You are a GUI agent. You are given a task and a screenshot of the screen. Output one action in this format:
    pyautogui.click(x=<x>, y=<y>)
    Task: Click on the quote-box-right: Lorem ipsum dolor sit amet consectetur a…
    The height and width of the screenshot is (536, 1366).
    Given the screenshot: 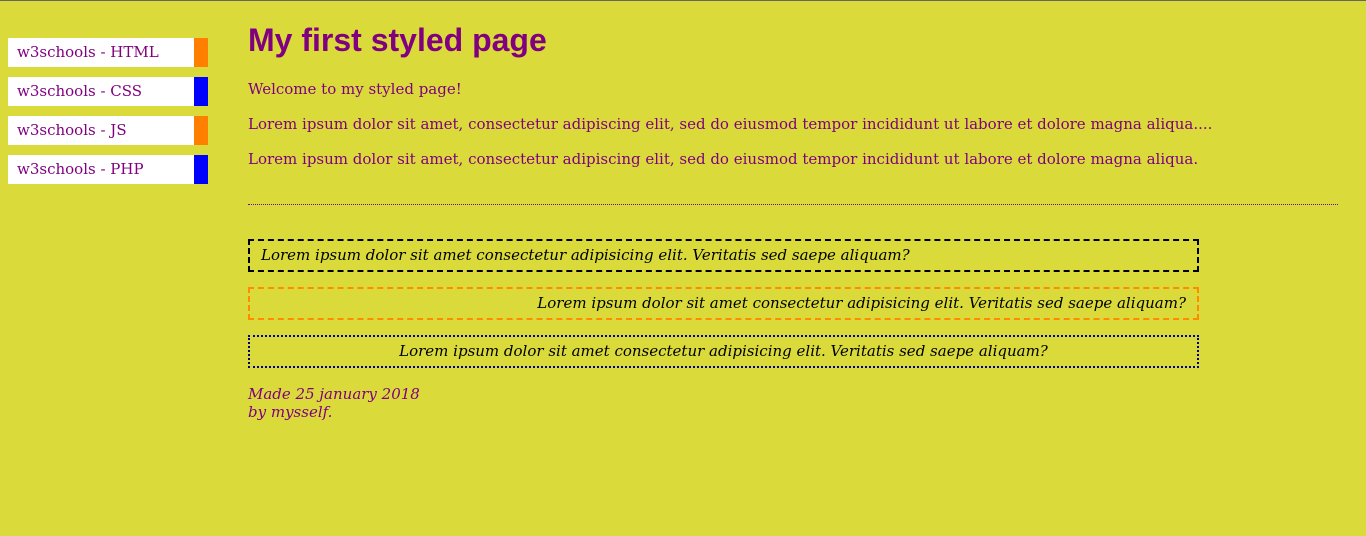 What is the action you would take?
    pyautogui.click(x=723, y=303)
    